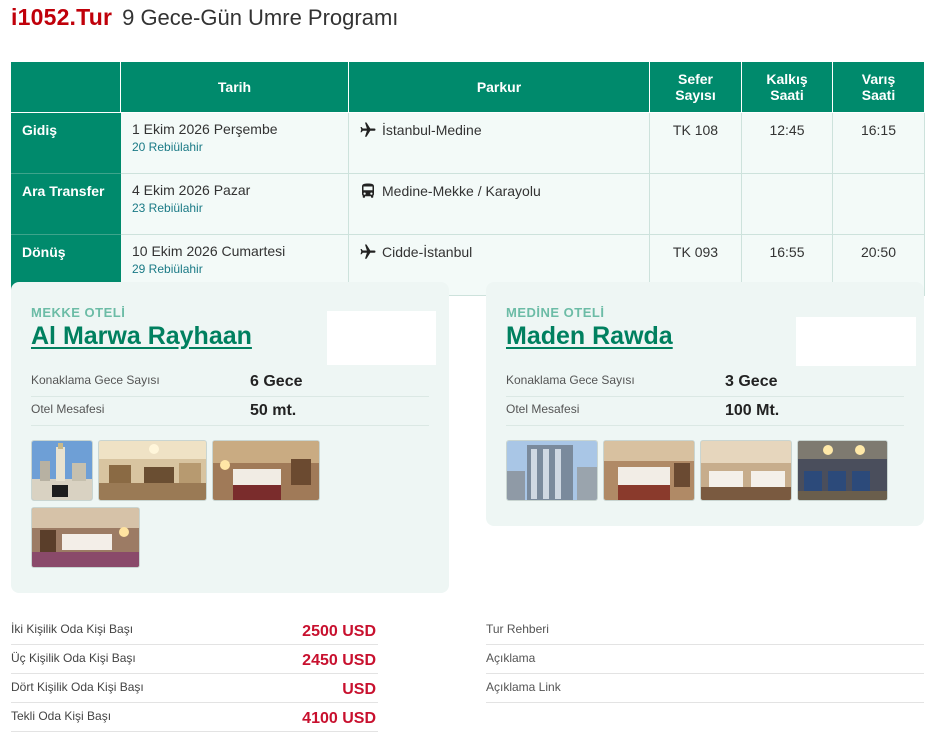  What do you see at coordinates (339, 718) in the screenshot?
I see `price-value: 4100 USD` at bounding box center [339, 718].